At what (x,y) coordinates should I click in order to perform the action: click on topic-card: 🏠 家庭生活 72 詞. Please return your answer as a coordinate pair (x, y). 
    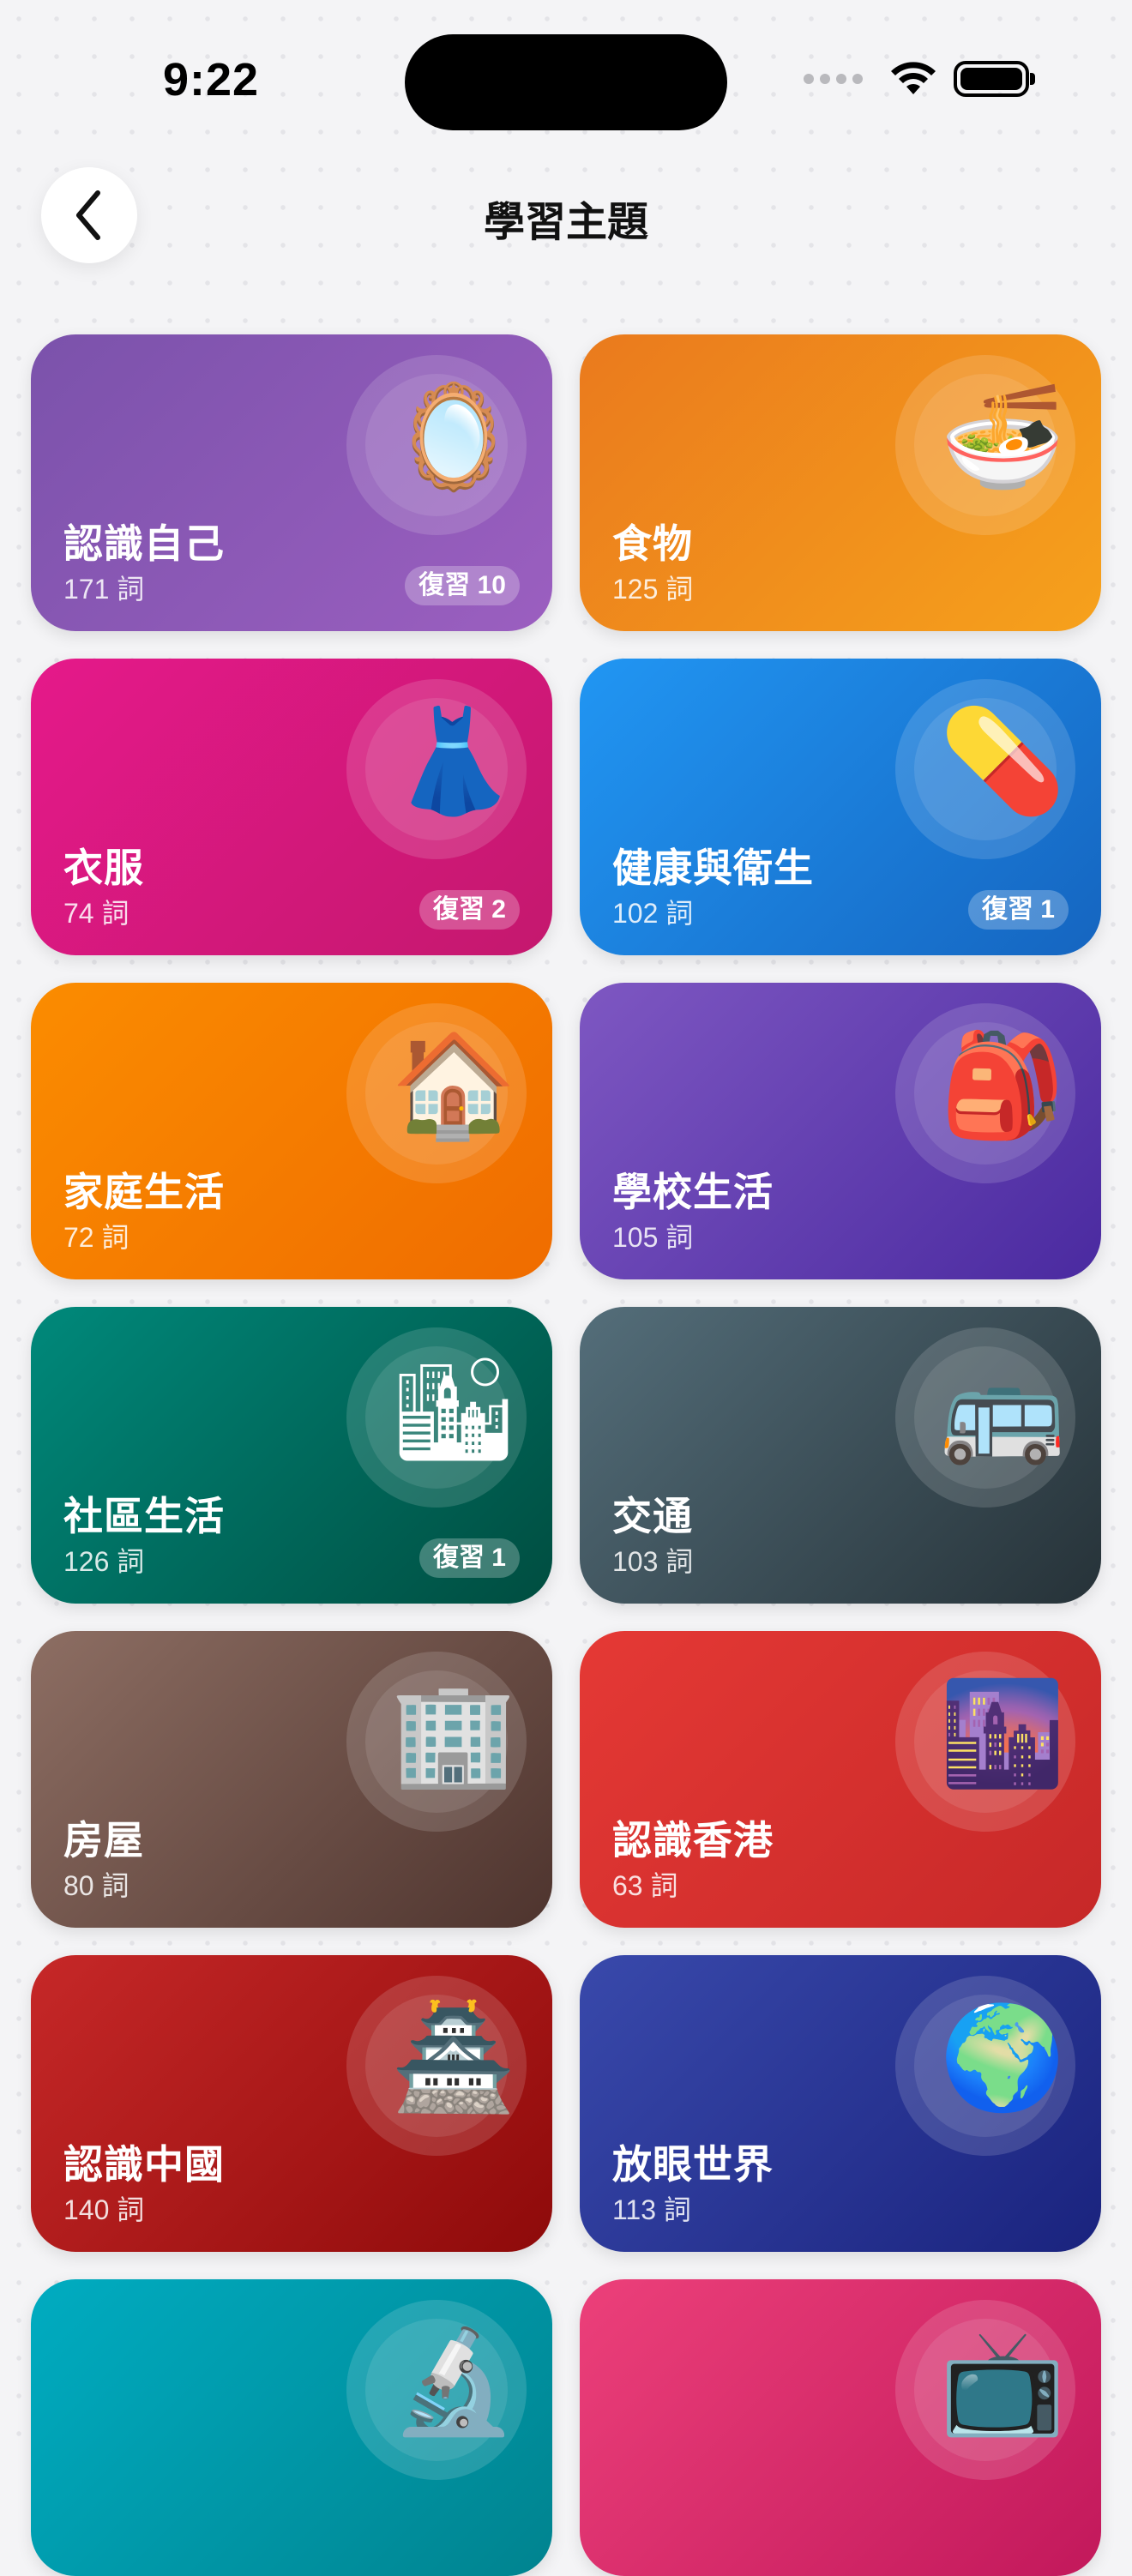
    Looking at the image, I should click on (291, 1131).